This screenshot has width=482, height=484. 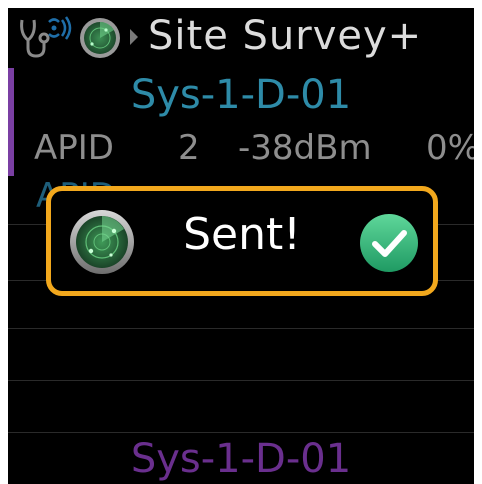 What do you see at coordinates (450, 148) in the screenshot?
I see `signal-percent: 0%` at bounding box center [450, 148].